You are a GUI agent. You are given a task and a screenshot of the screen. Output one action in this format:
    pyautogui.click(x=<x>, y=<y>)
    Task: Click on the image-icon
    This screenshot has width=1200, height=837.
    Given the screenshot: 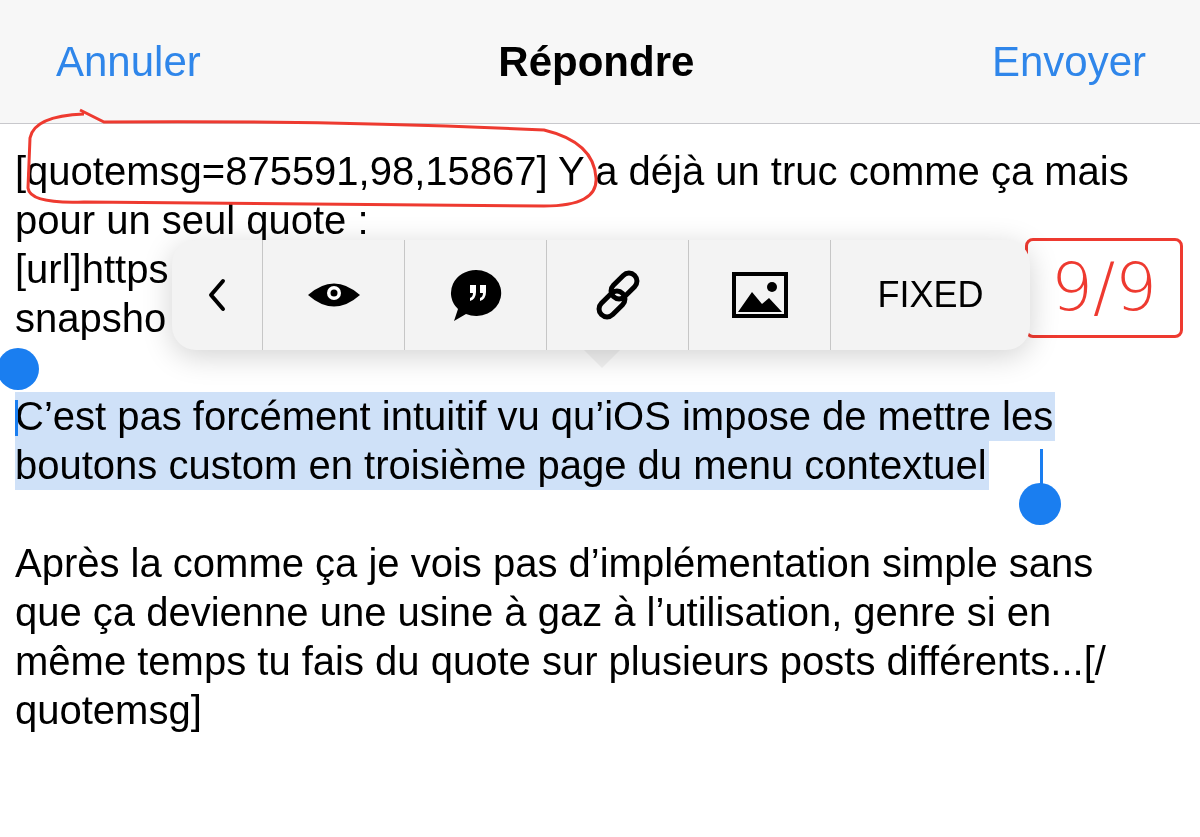 What is the action you would take?
    pyautogui.click(x=759, y=295)
    